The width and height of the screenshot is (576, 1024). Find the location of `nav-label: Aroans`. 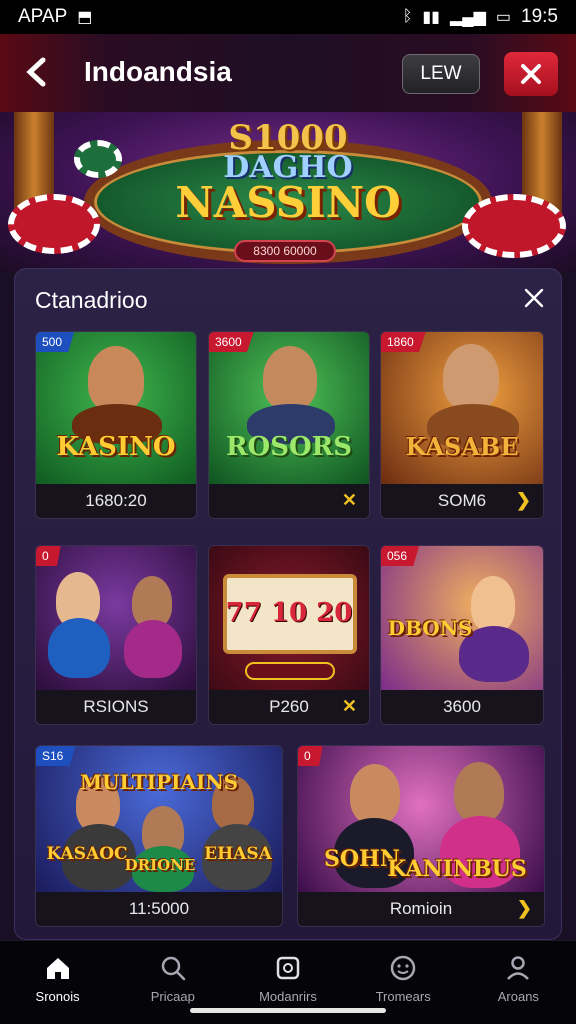

nav-label: Aroans is located at coordinates (518, 996).